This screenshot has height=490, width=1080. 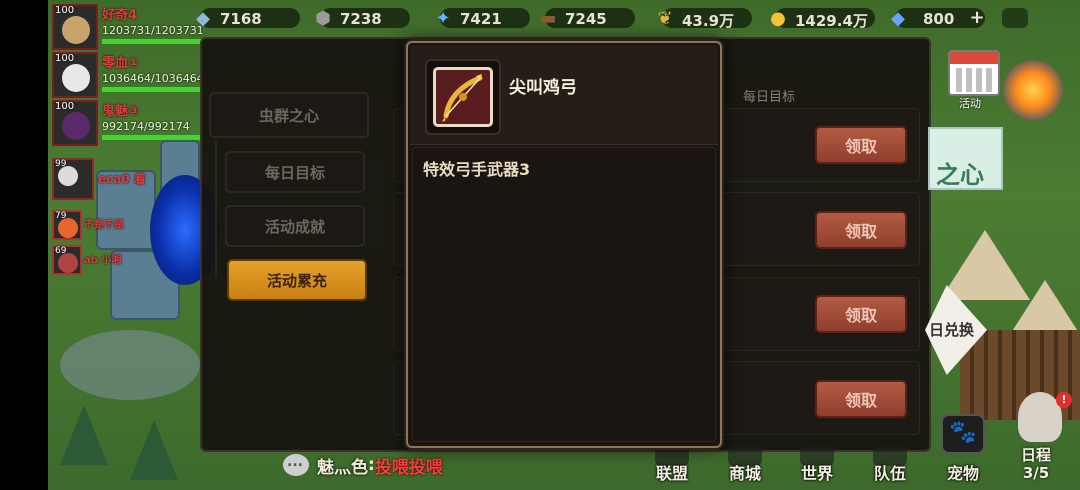 I want to click on nav-world: 世界, so click(x=817, y=468).